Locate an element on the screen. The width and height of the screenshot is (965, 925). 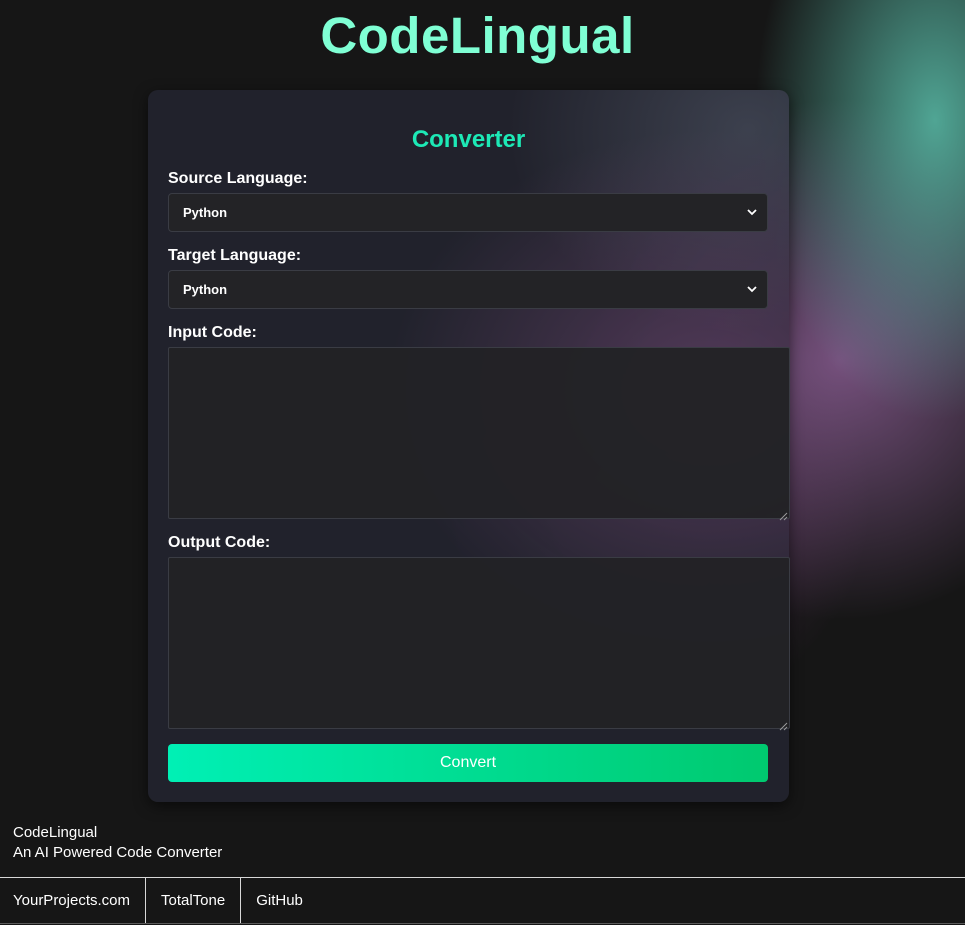
footer-tagline: An AI Powered Code Converter is located at coordinates (118, 852).